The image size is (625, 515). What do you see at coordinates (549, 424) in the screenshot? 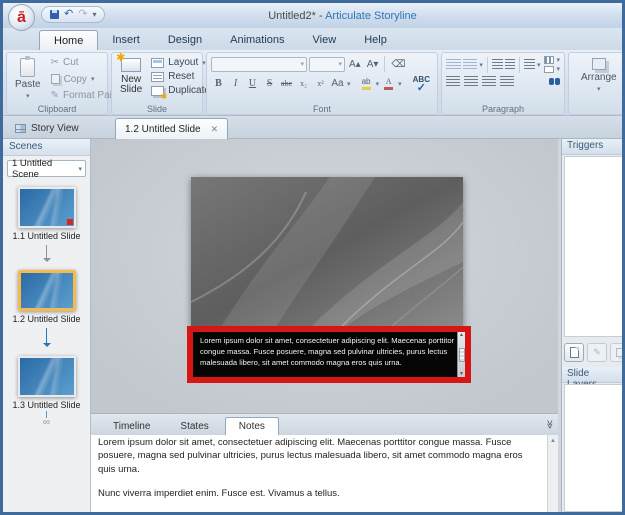
I see `collapse-panel-icon: ≫` at bounding box center [549, 424].